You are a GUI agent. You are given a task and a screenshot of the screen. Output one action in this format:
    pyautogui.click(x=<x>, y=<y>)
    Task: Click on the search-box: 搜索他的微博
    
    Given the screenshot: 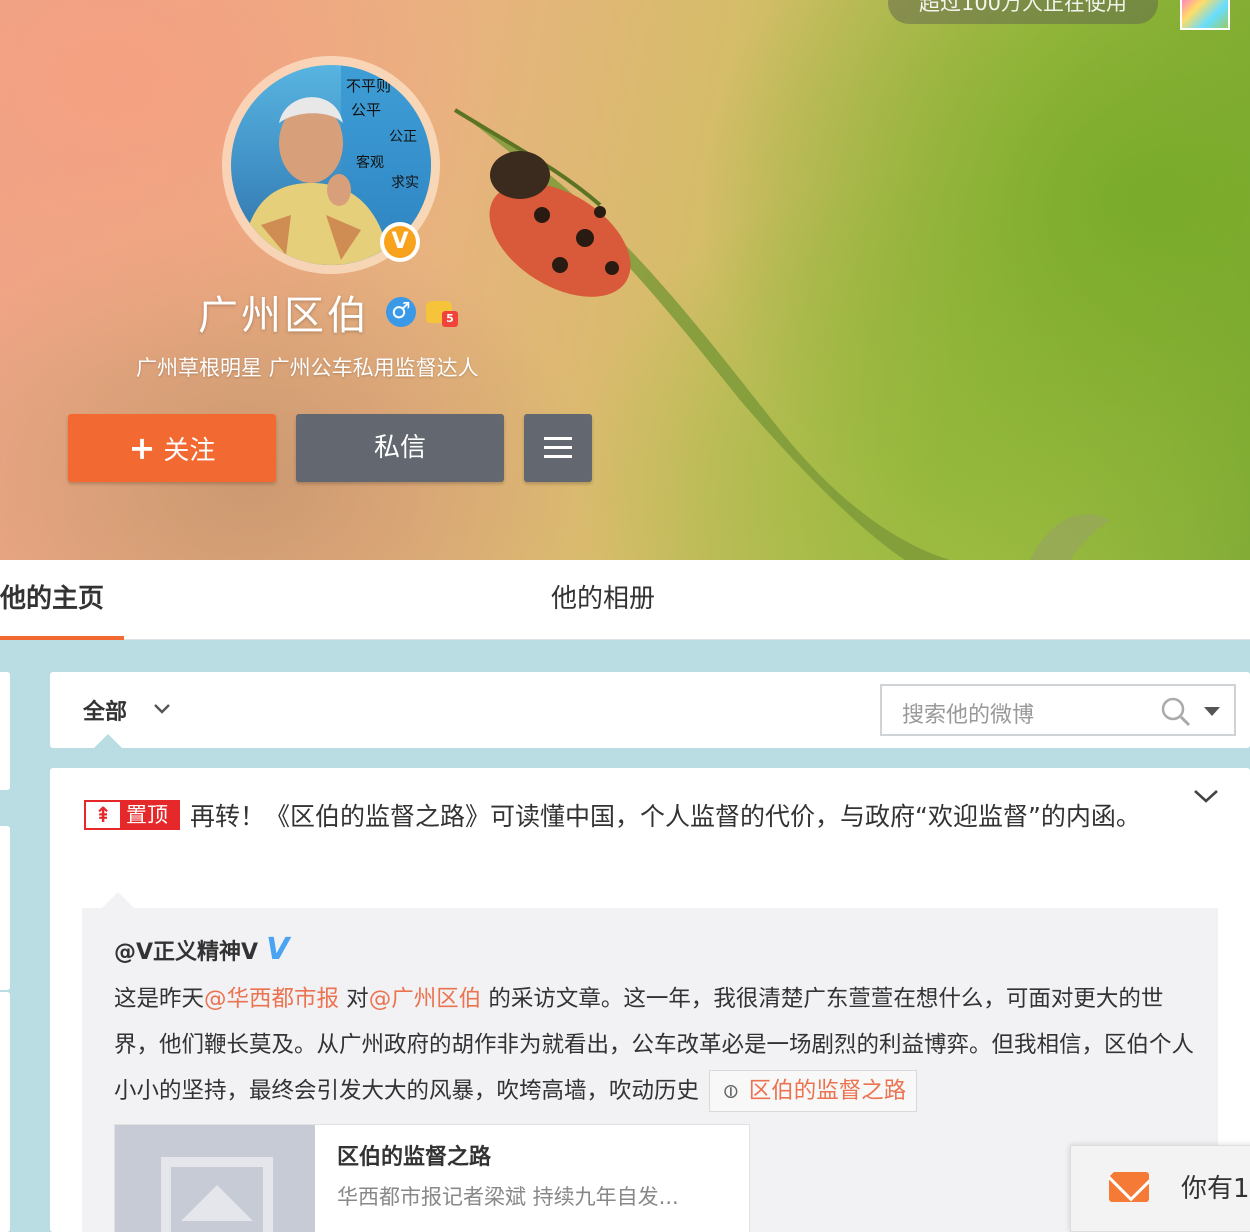 What is the action you would take?
    pyautogui.click(x=1058, y=710)
    